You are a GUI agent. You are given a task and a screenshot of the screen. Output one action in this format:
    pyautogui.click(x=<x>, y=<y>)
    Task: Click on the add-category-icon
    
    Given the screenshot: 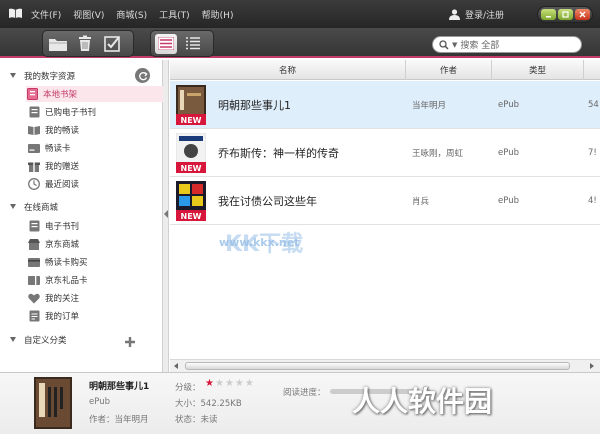 What is the action you would take?
    pyautogui.click(x=130, y=342)
    